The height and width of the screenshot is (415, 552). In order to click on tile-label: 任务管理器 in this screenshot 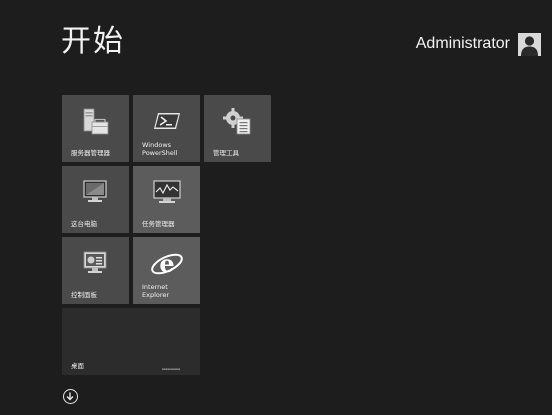, I will do `click(158, 223)`.